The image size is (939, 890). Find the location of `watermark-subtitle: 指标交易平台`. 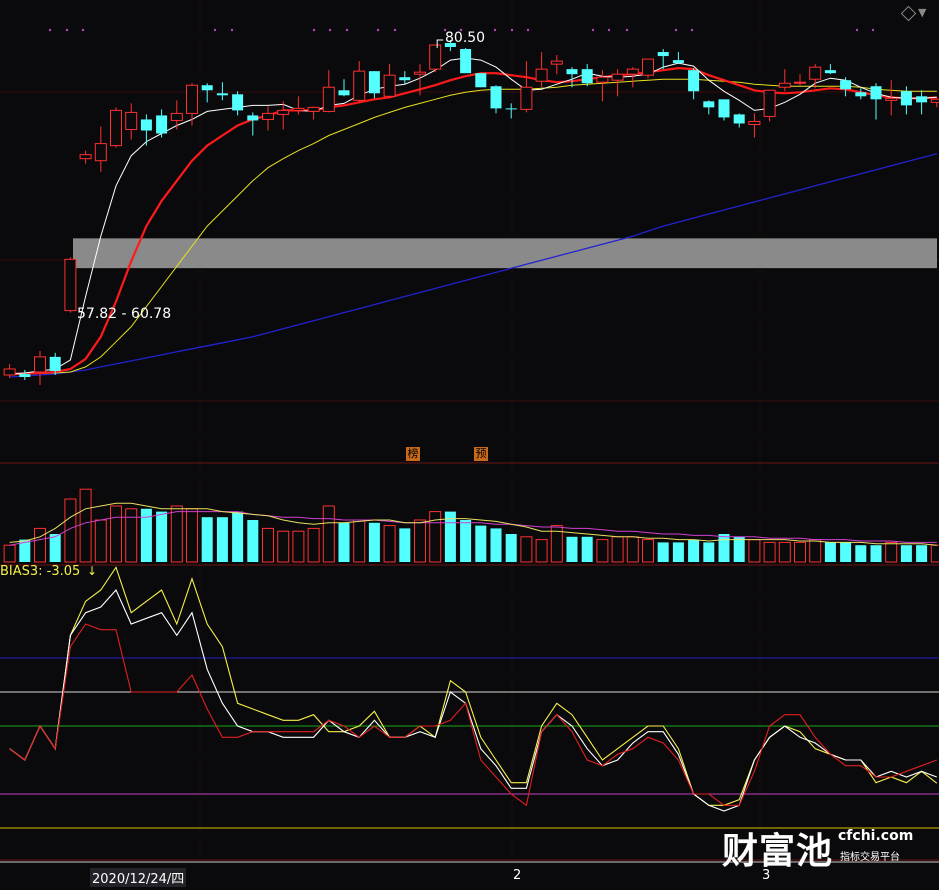

watermark-subtitle: 指标交易平台 is located at coordinates (870, 857).